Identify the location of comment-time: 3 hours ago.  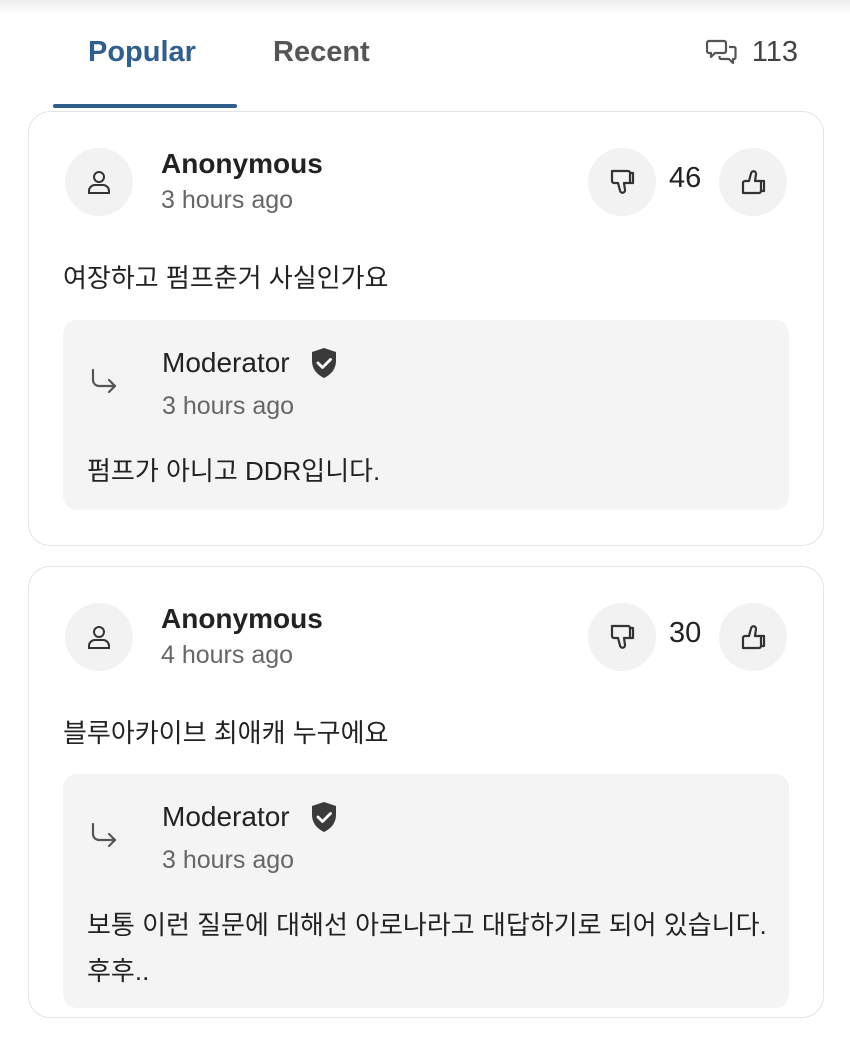
(227, 200).